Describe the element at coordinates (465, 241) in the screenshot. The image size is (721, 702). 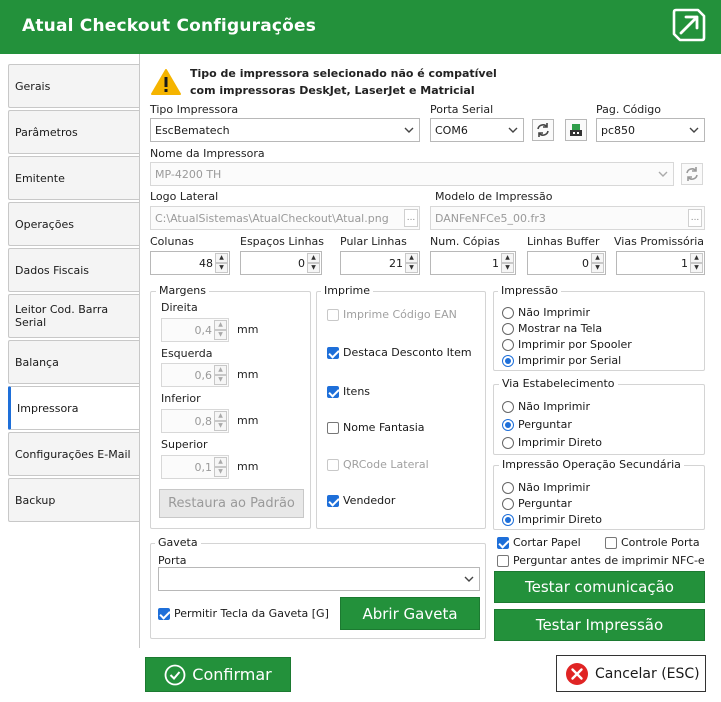
I see `num-copias-label: Num. Cópias` at that location.